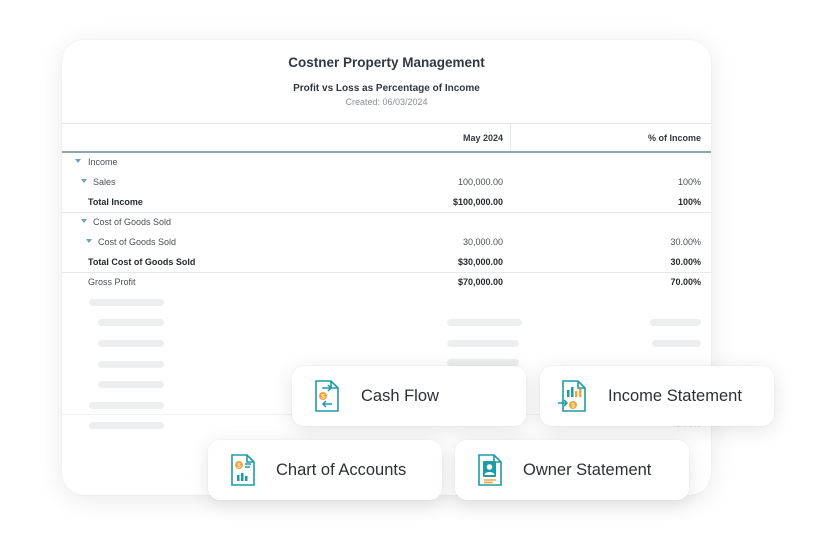 The height and width of the screenshot is (543, 814). Describe the element at coordinates (286, 137) in the screenshot. I see `column-header-divider` at that location.